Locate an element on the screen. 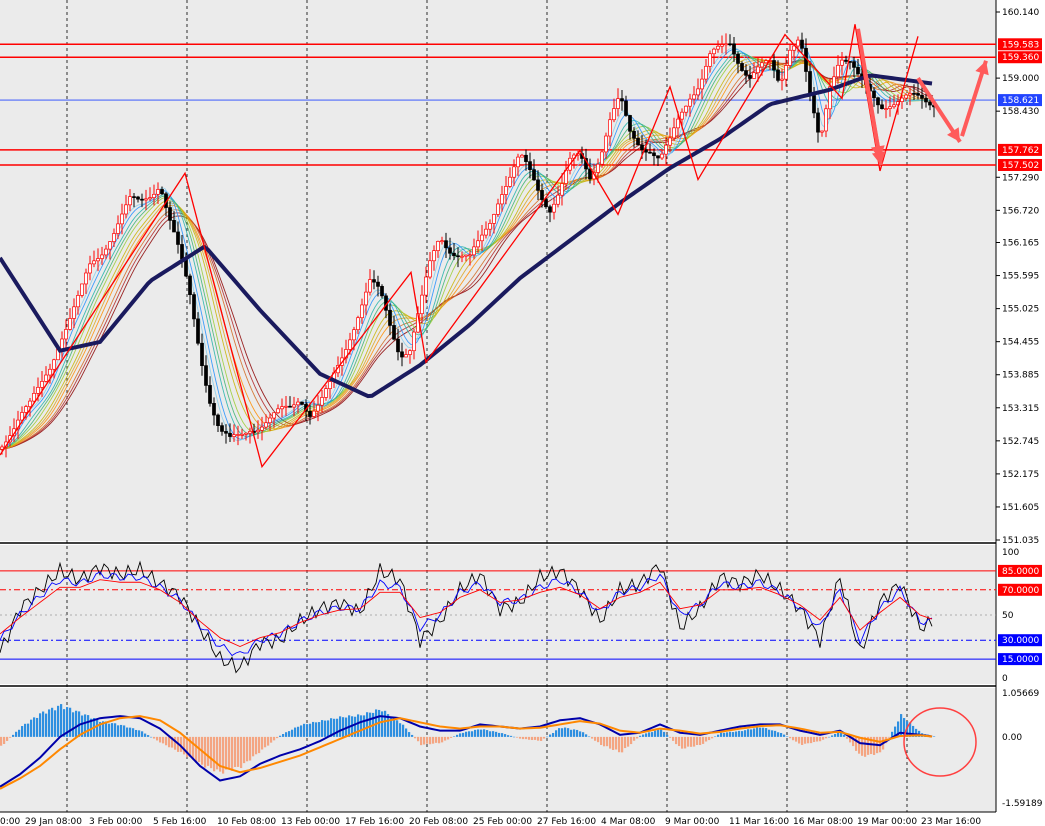  x-tick-label: 27 Feb 16:00 is located at coordinates (566, 821).